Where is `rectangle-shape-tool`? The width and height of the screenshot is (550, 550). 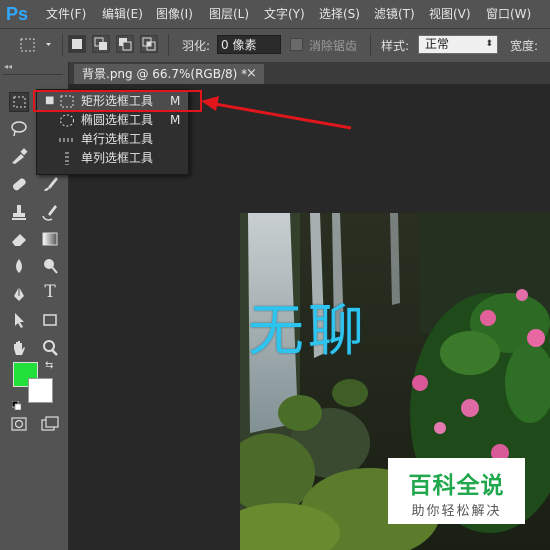
rectangle-shape-tool is located at coordinates (50, 320).